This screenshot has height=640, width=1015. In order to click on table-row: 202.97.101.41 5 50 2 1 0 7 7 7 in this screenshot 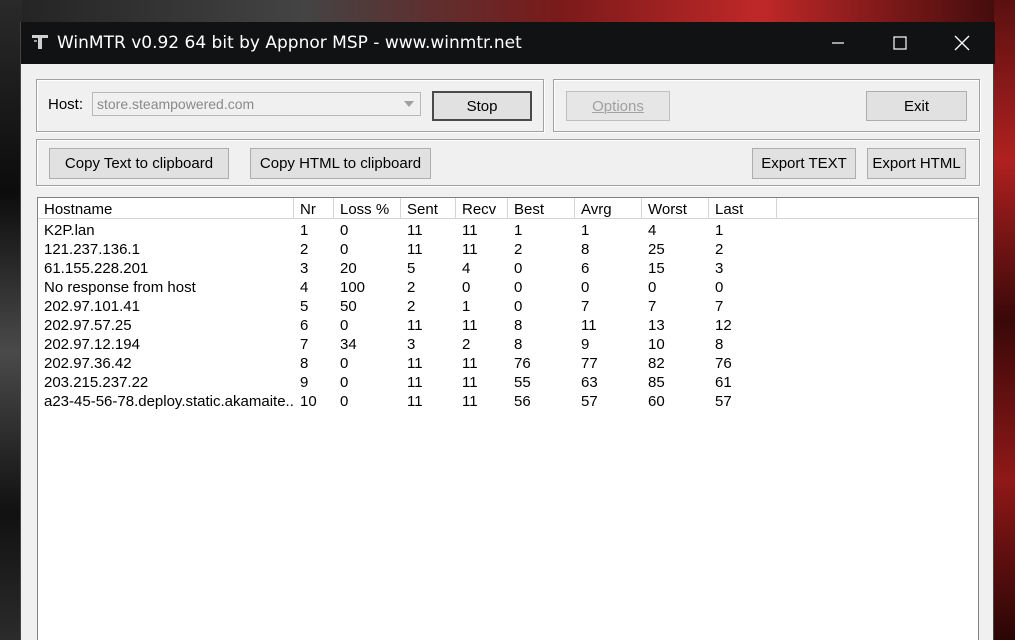, I will do `click(418, 306)`.